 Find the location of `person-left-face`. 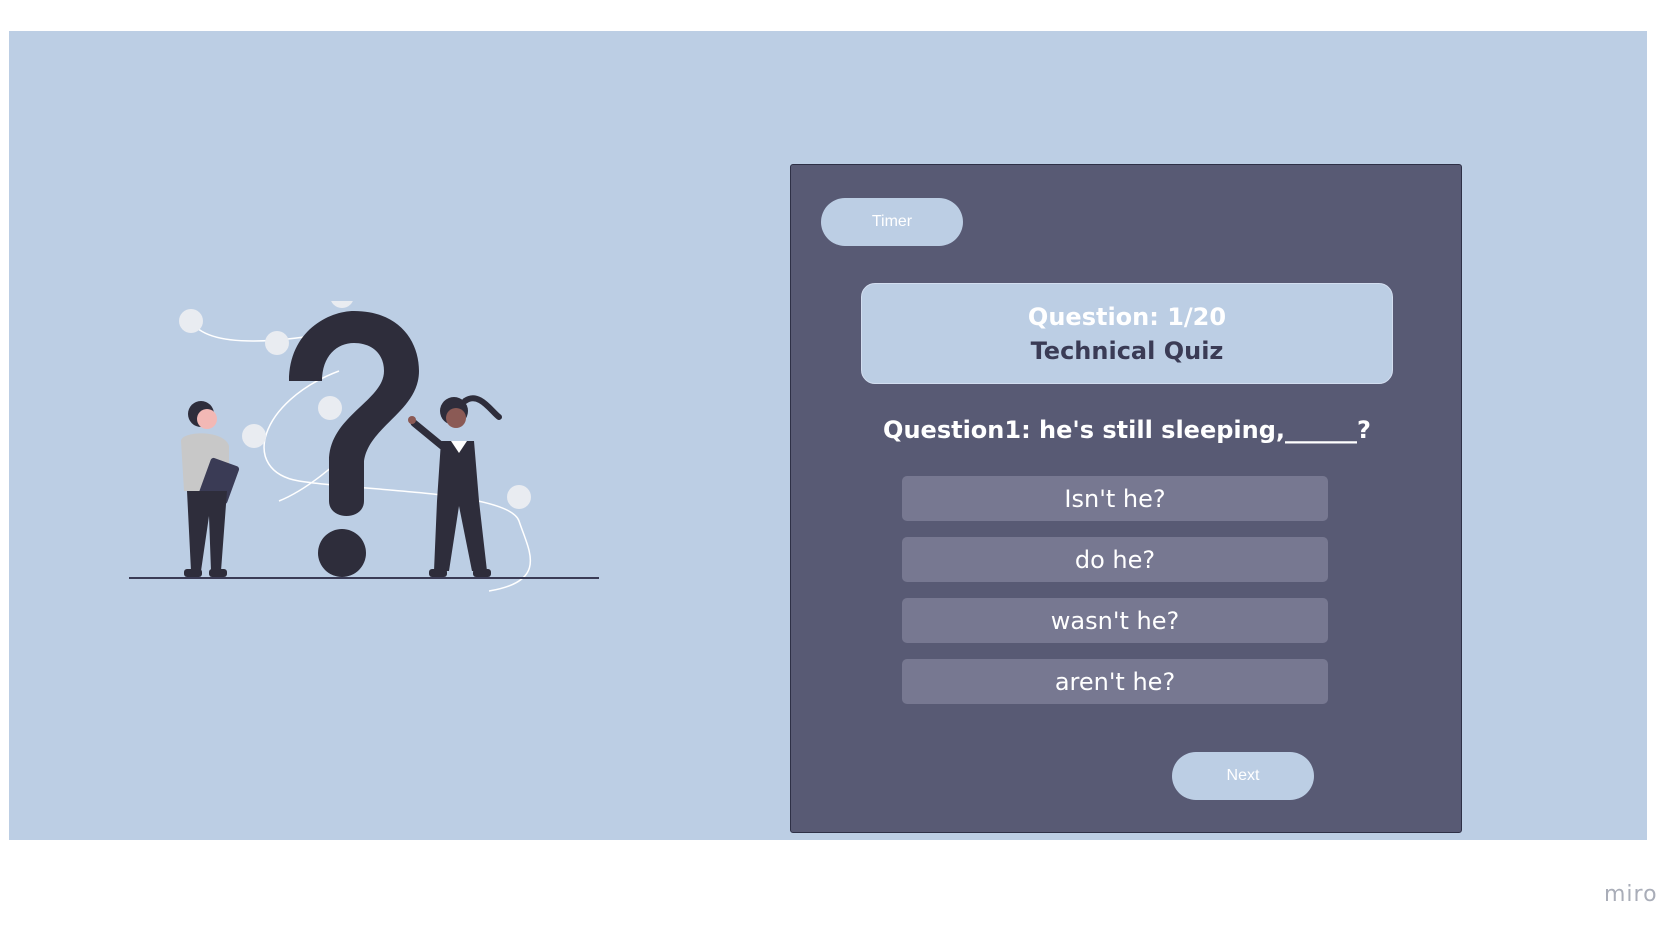

person-left-face is located at coordinates (207, 419).